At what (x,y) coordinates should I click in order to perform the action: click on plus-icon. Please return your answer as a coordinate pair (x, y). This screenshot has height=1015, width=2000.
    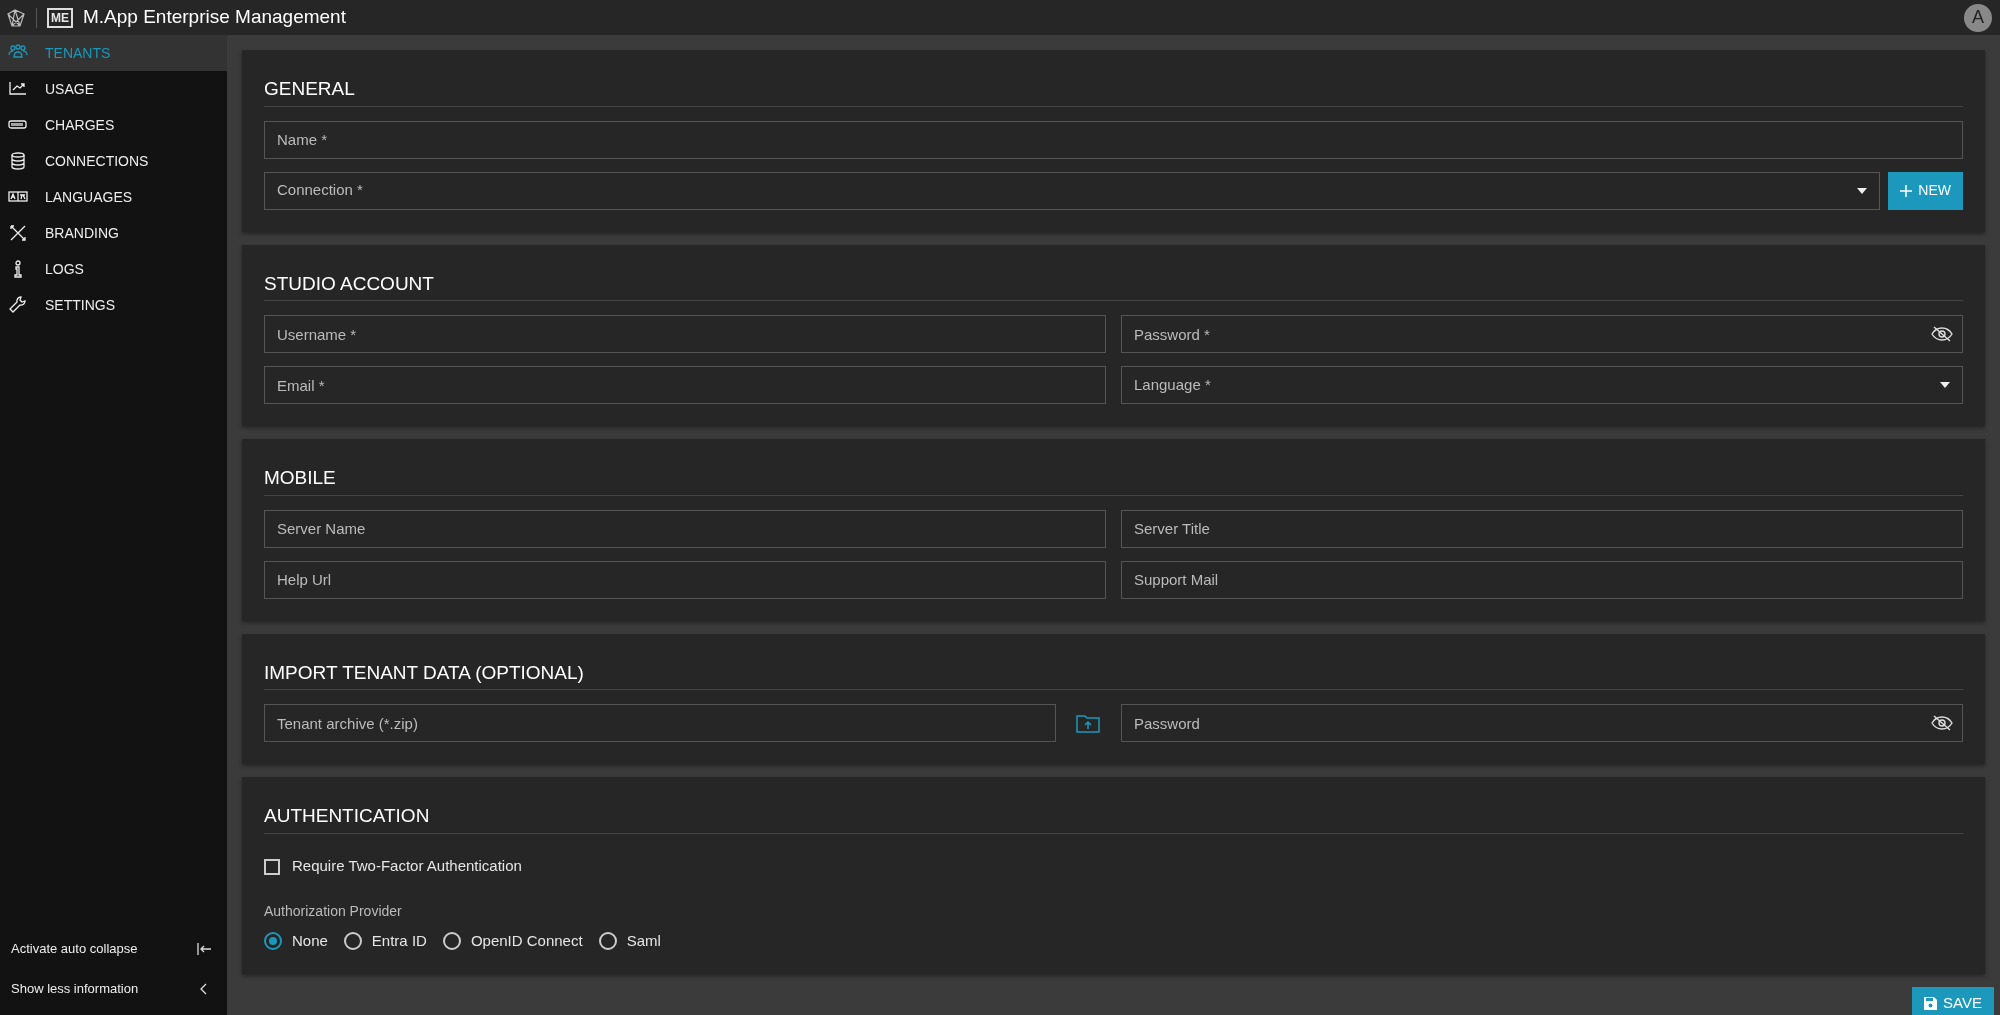
    Looking at the image, I should click on (1906, 190).